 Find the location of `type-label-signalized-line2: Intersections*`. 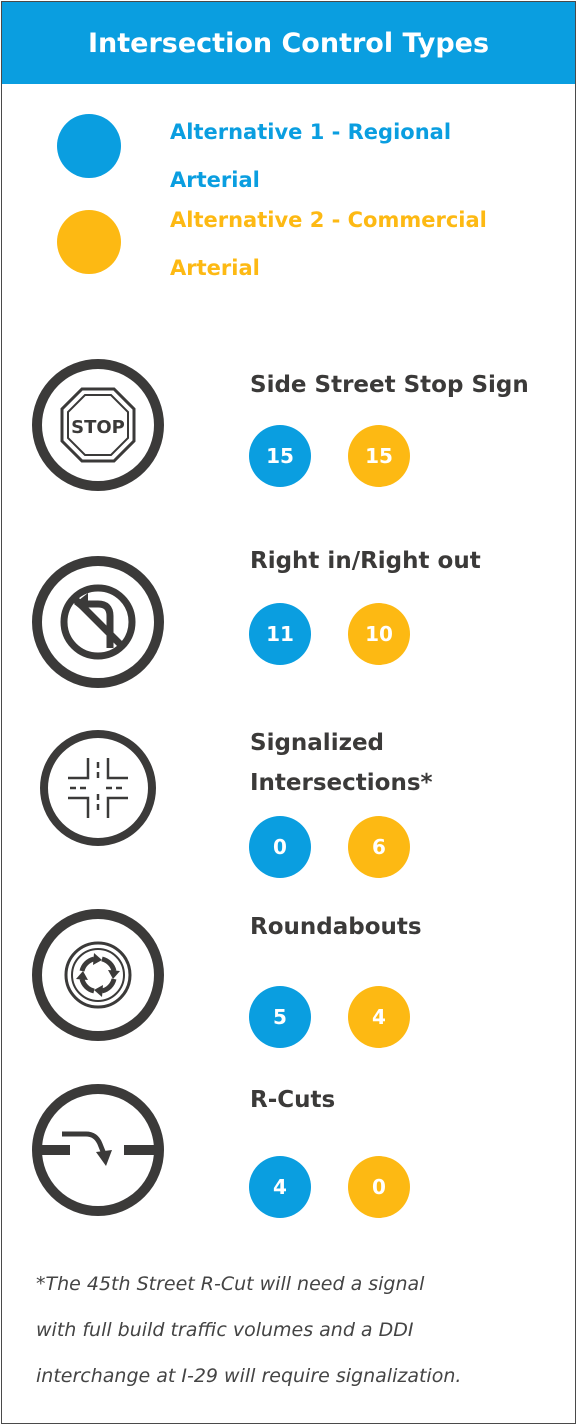

type-label-signalized-line2: Intersections* is located at coordinates (341, 783).